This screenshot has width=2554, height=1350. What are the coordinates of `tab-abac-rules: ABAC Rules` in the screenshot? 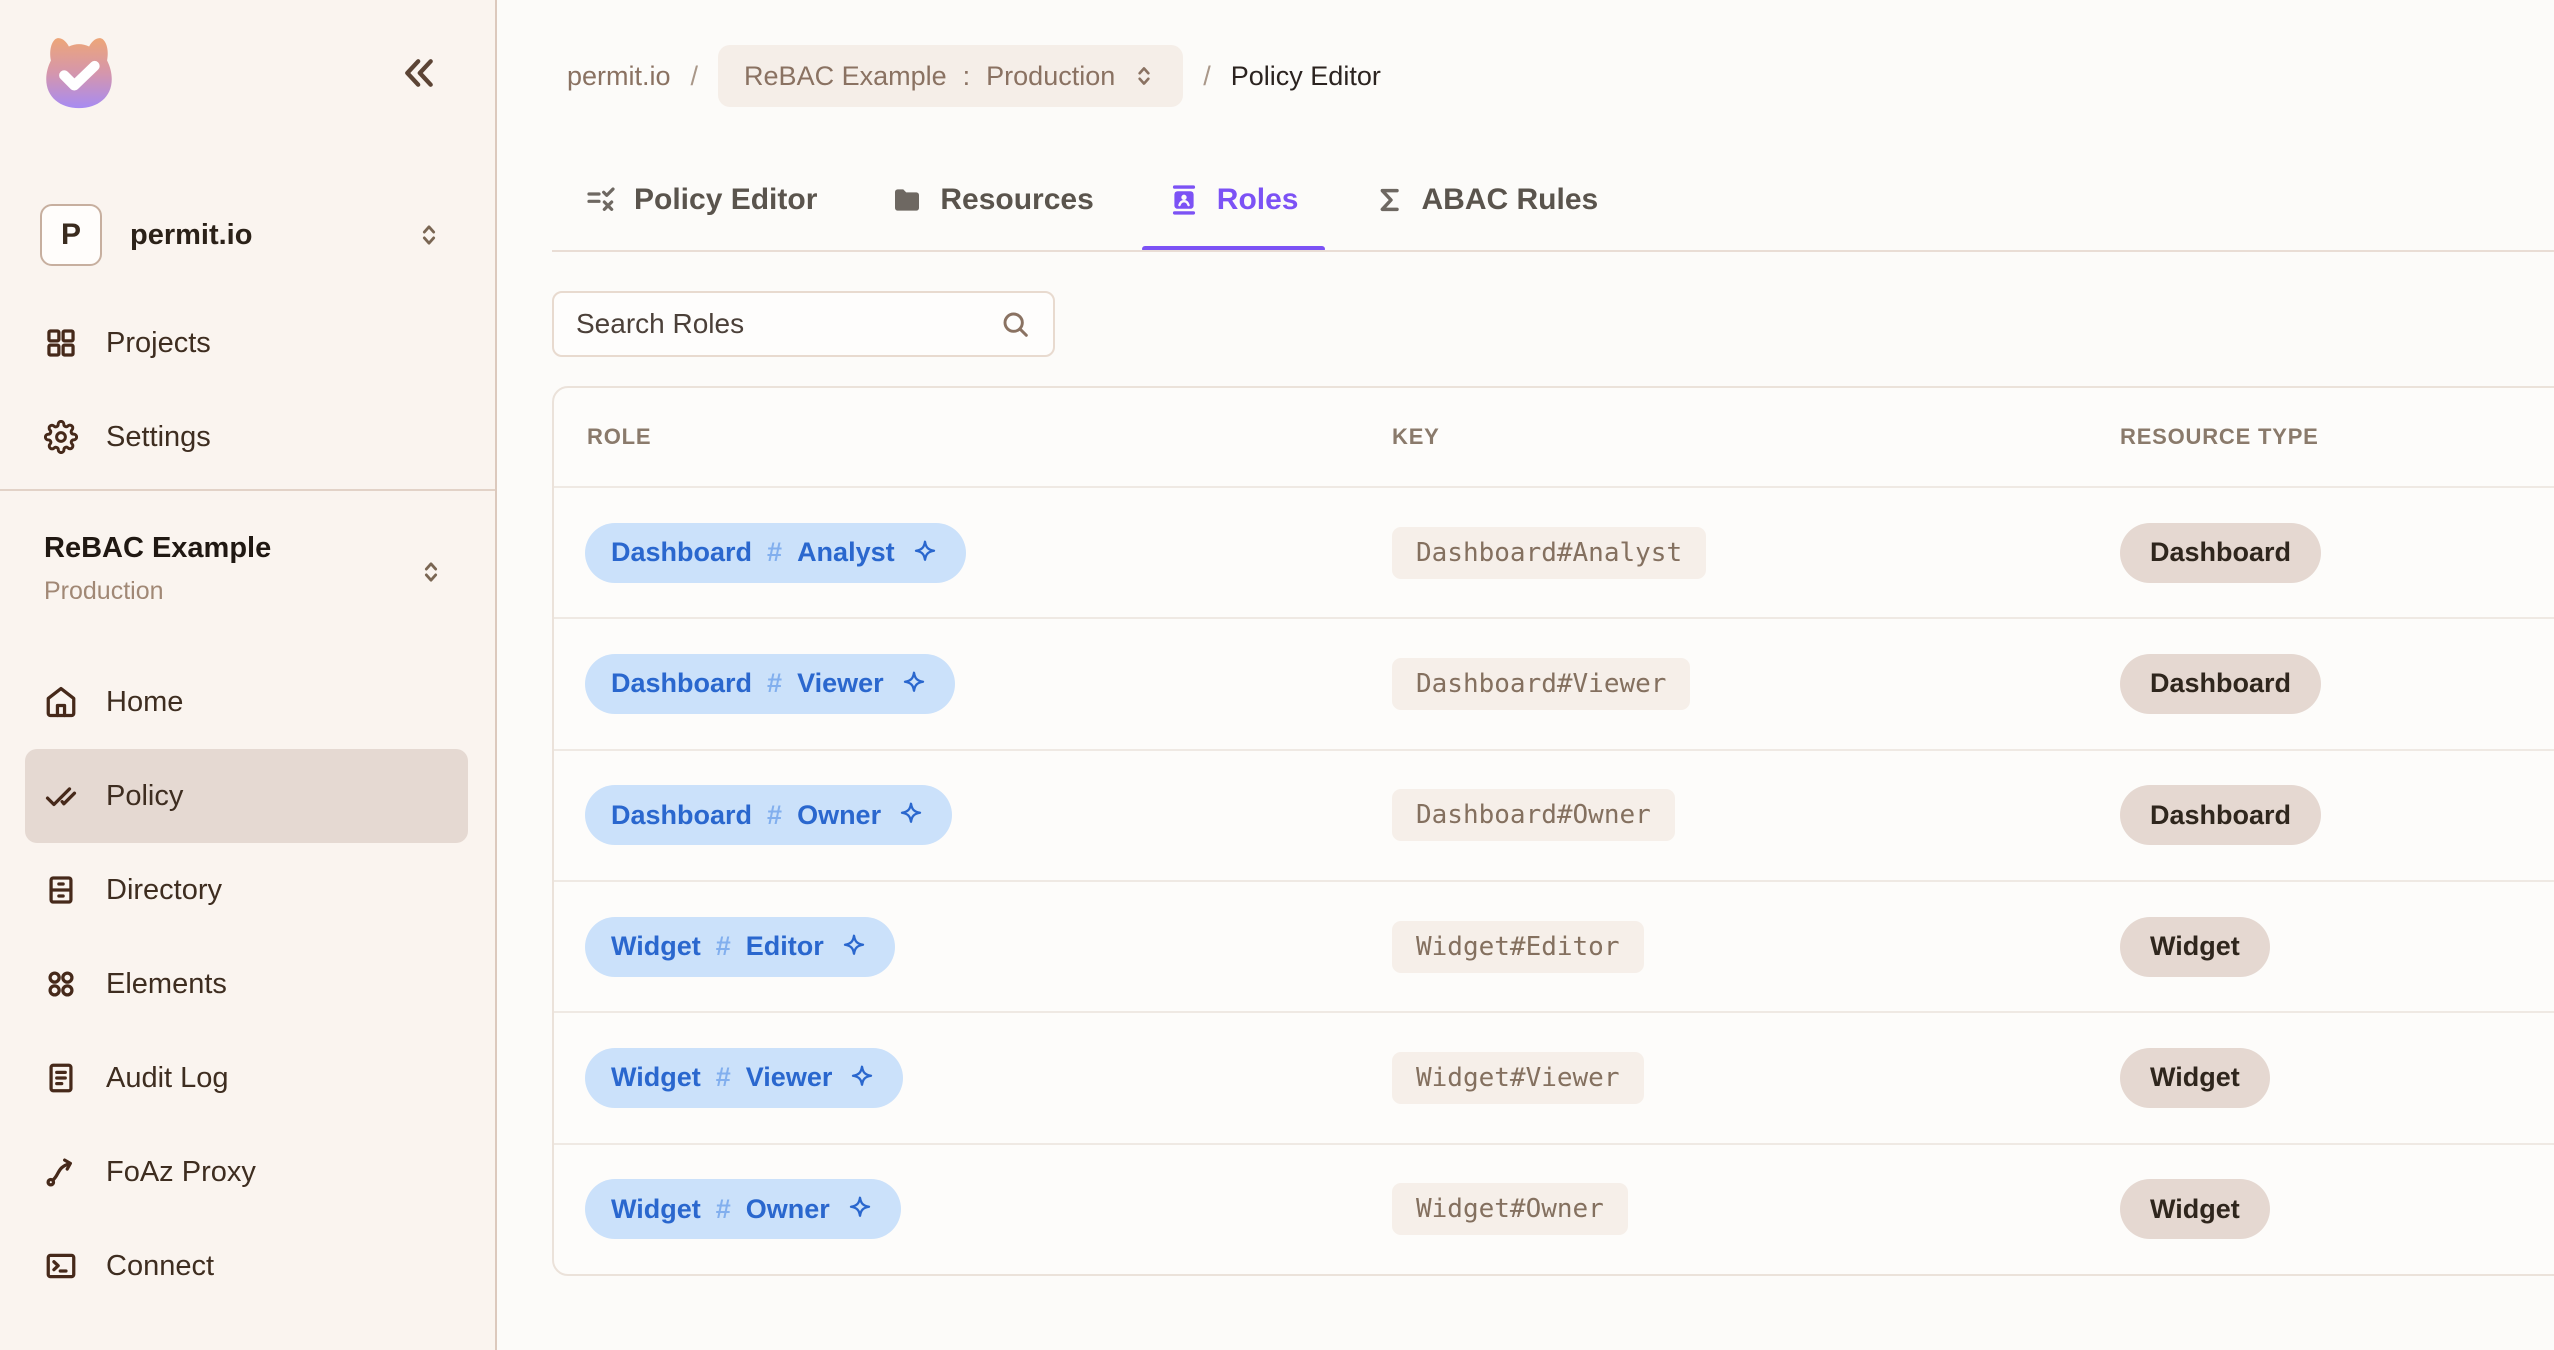 It's located at (1486, 200).